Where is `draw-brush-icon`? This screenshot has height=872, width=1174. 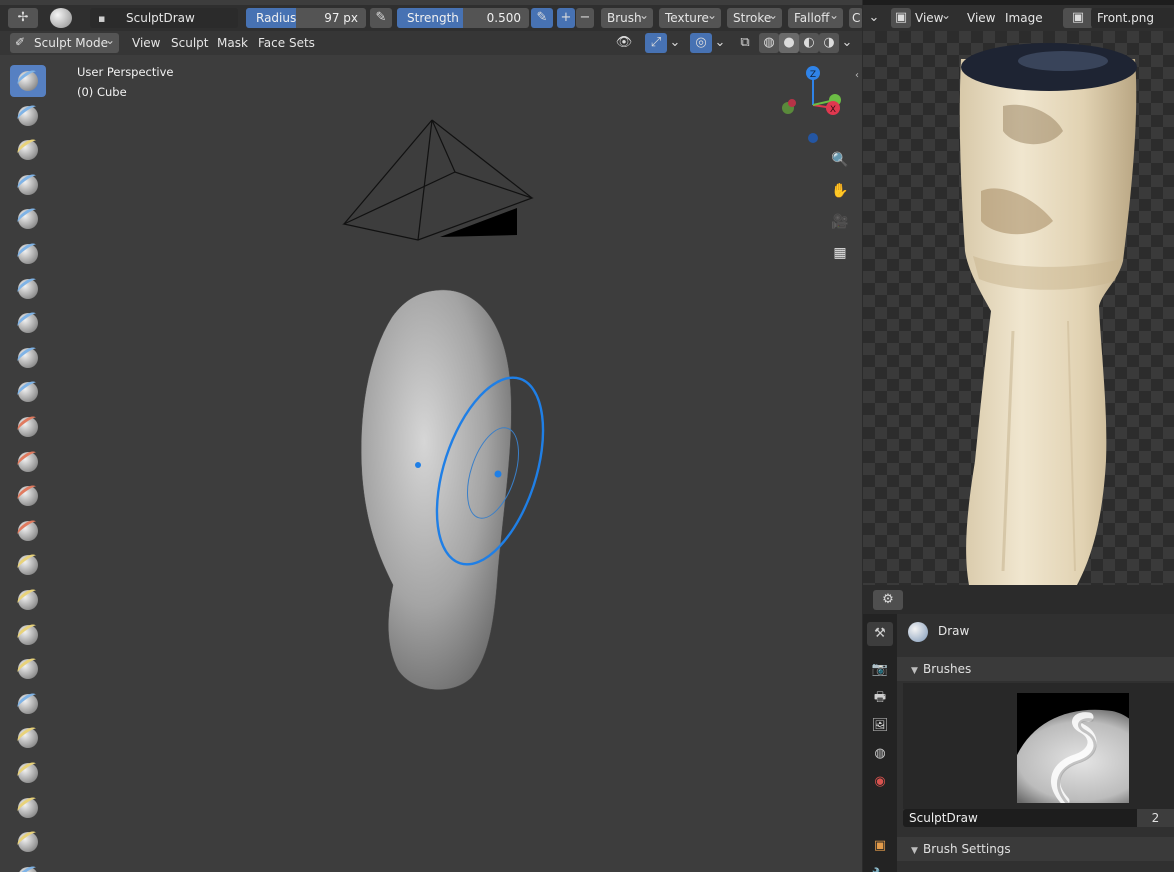 draw-brush-icon is located at coordinates (918, 632).